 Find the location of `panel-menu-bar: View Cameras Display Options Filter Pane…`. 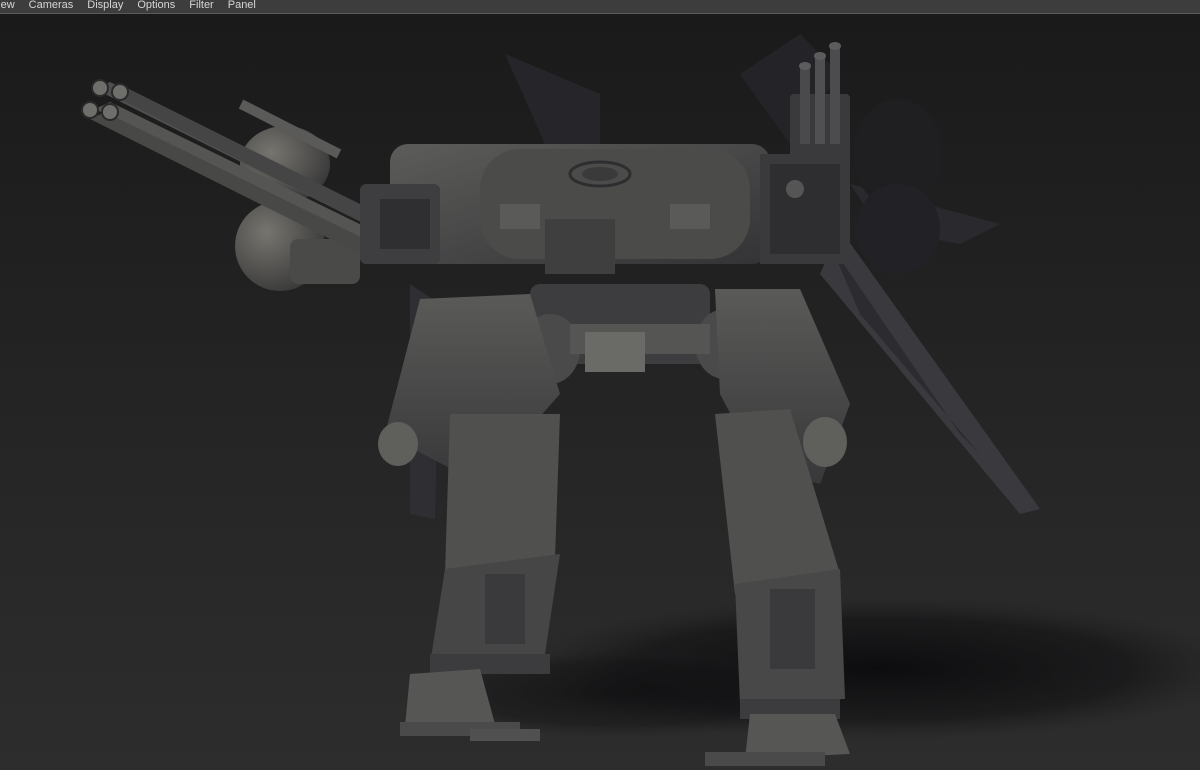

panel-menu-bar: View Cameras Display Options Filter Pane… is located at coordinates (600, 7).